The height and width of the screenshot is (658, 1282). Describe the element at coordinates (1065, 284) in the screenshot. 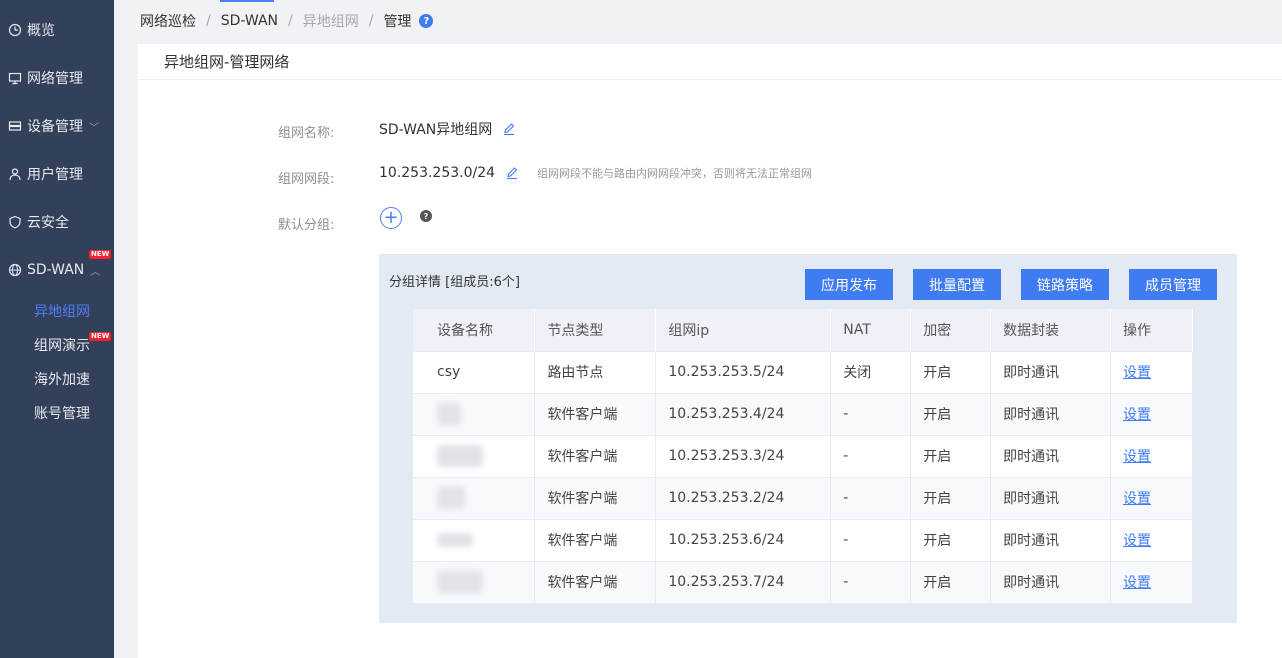

I see `link-policy-button: 链路策略` at that location.